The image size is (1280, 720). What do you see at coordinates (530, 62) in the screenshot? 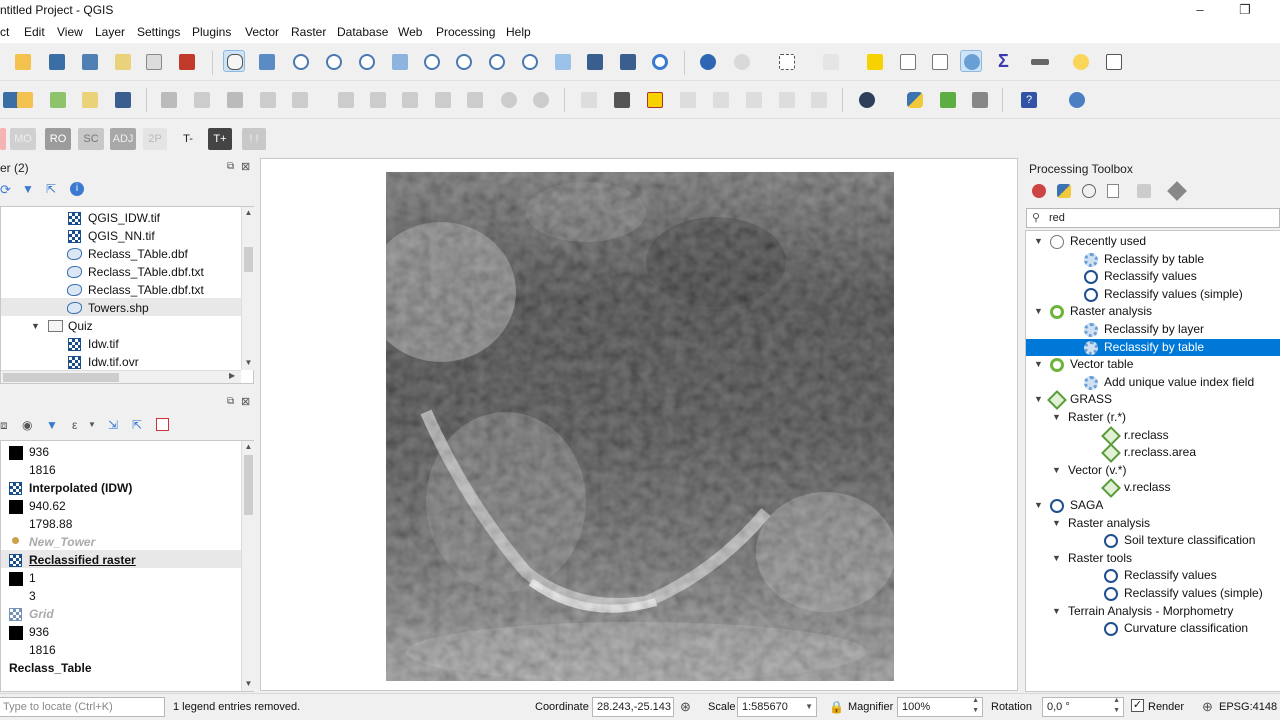
I see `zoom-next-icon` at bounding box center [530, 62].